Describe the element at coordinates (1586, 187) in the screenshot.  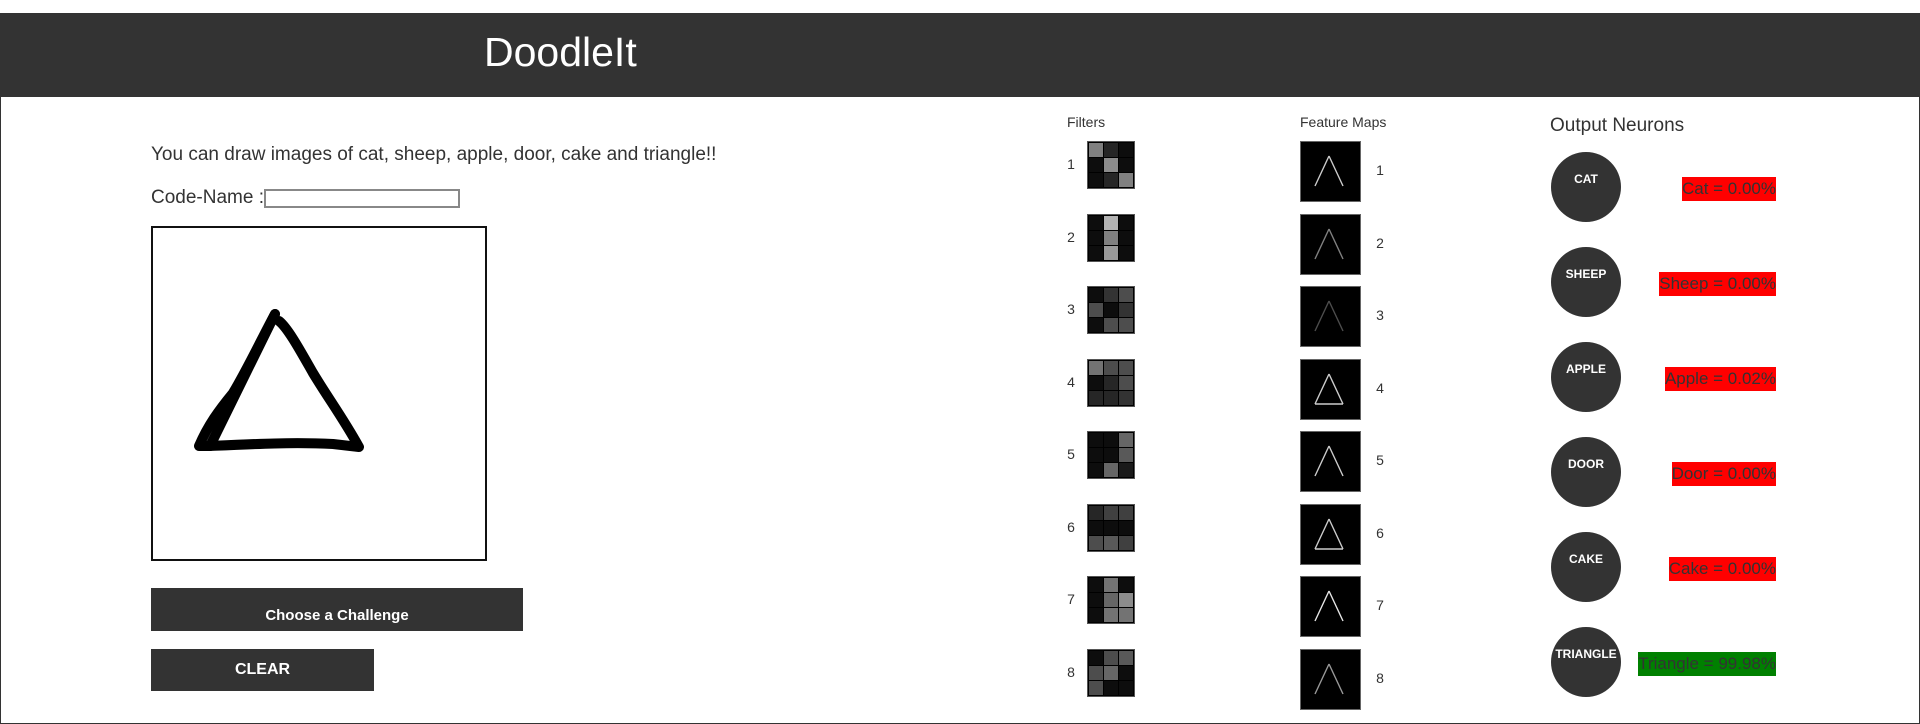
I see `output-neuron: CAT` at that location.